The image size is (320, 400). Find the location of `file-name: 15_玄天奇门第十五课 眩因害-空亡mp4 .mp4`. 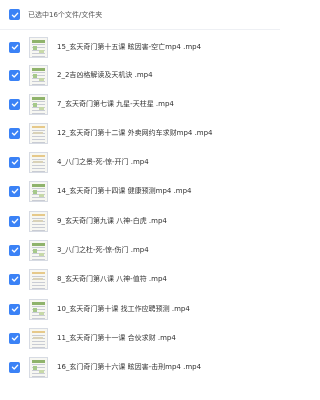

file-name: 15_玄天奇门第十五课 眩因害-空亡mp4 .mp4 is located at coordinates (129, 47).